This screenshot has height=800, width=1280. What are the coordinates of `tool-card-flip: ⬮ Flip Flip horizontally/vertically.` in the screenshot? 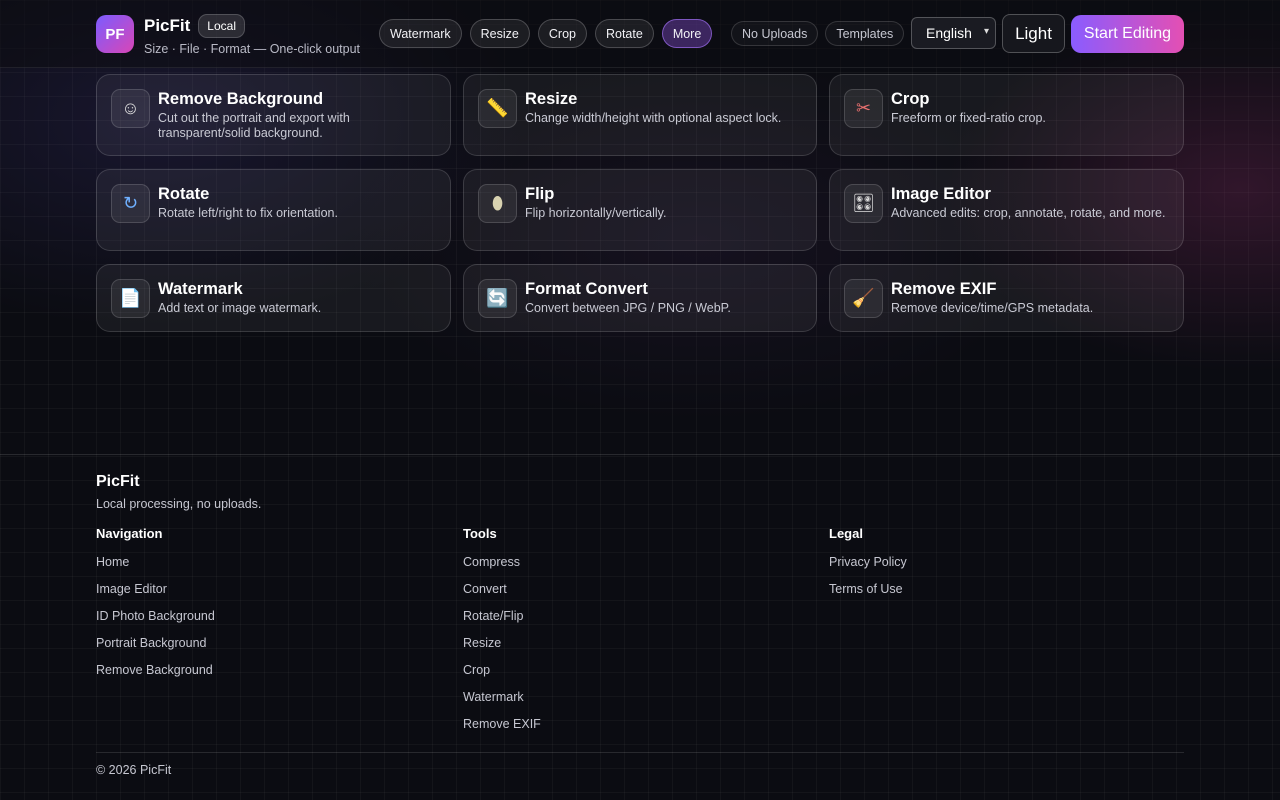 It's located at (640, 210).